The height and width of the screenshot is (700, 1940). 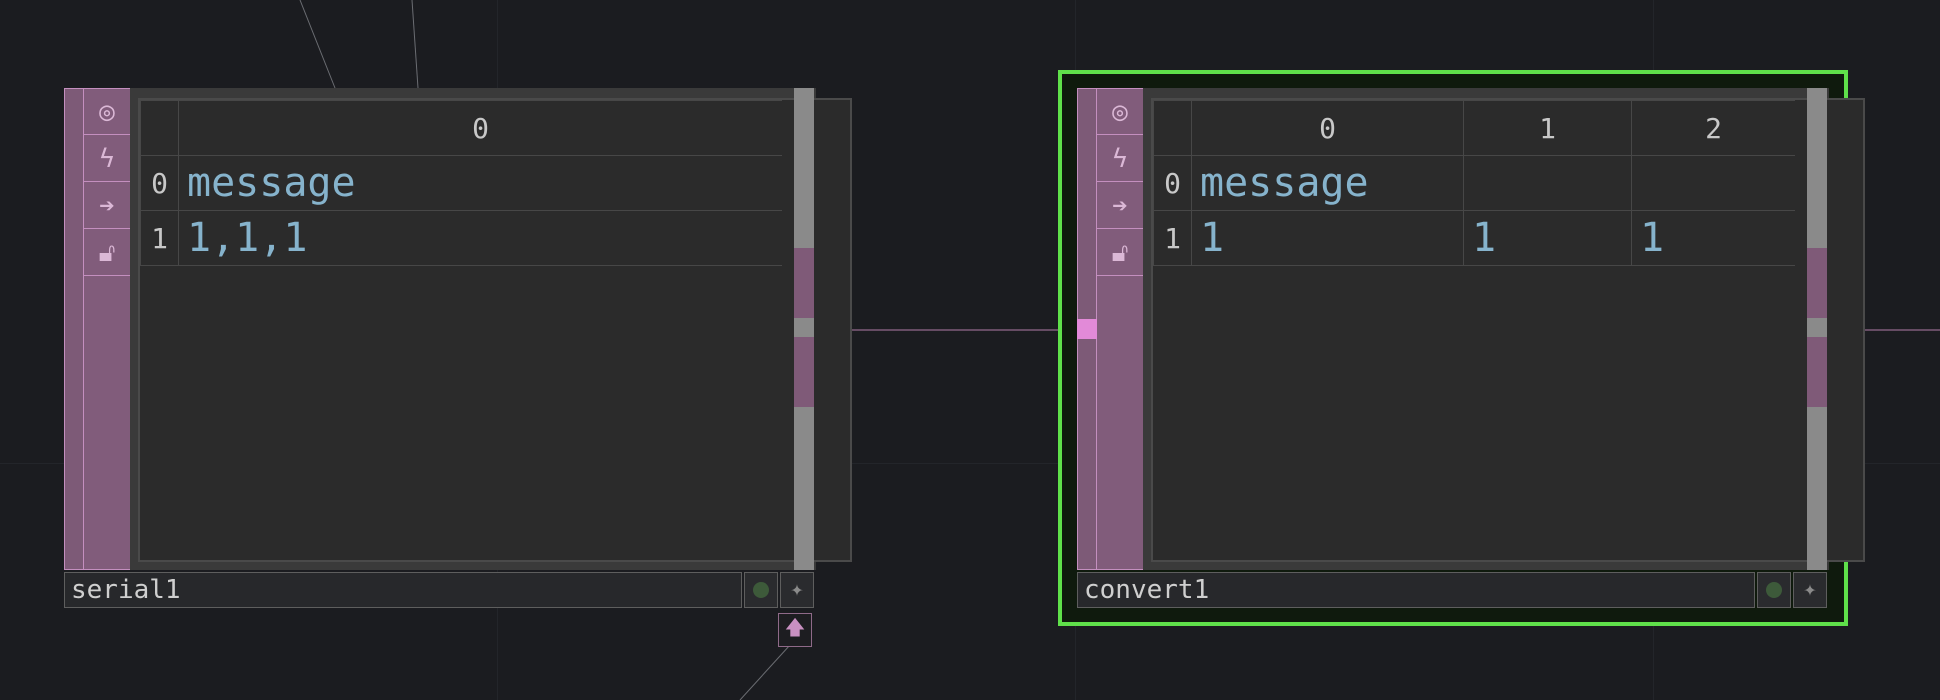 I want to click on data-table: 0 0 message 1 1,1,1, so click(x=461, y=183).